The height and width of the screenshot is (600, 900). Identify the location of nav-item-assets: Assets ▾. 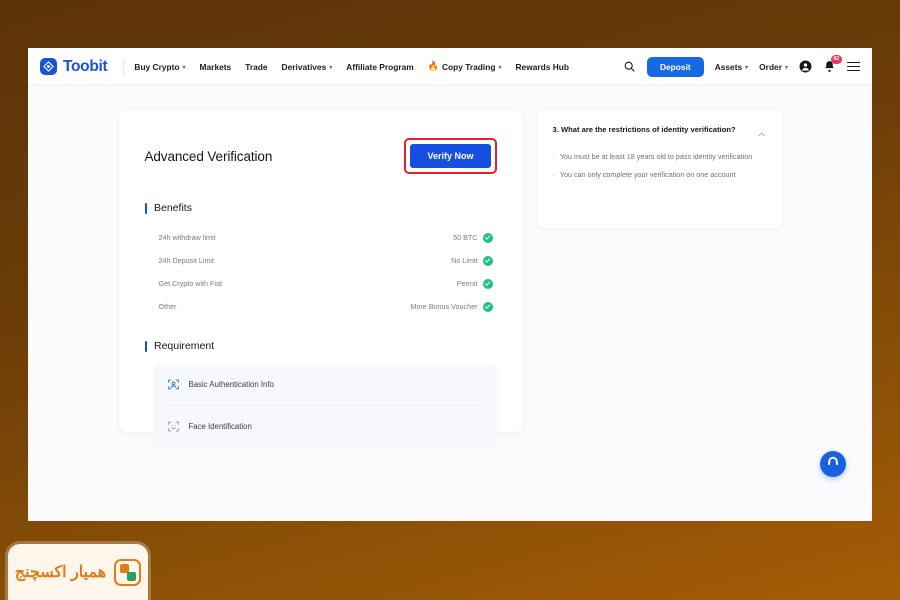
(731, 67).